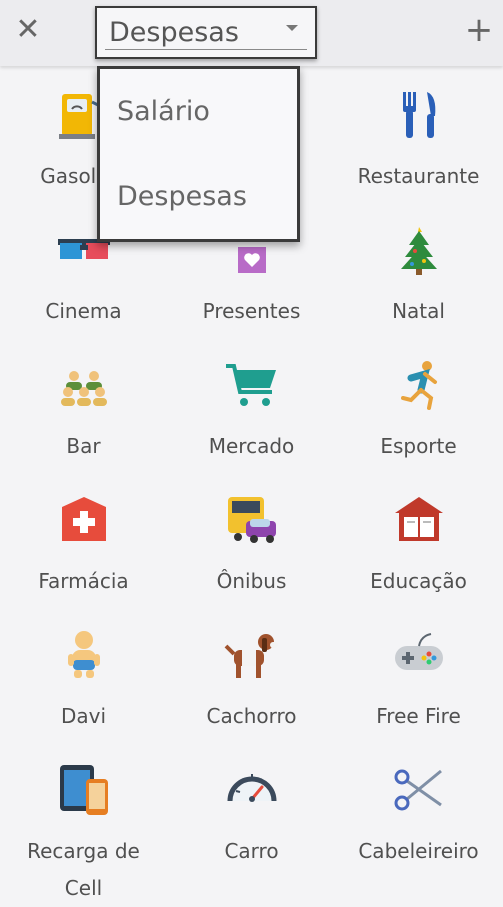 Image resolution: width=503 pixels, height=907 pixels. What do you see at coordinates (251, 409) in the screenshot?
I see `category-mercado: Mercado` at bounding box center [251, 409].